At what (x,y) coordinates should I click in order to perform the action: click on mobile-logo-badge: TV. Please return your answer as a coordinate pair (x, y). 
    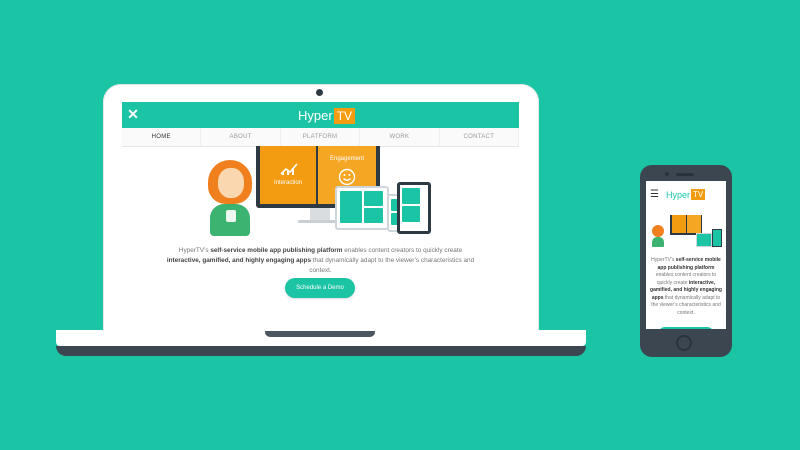
    Looking at the image, I should click on (698, 194).